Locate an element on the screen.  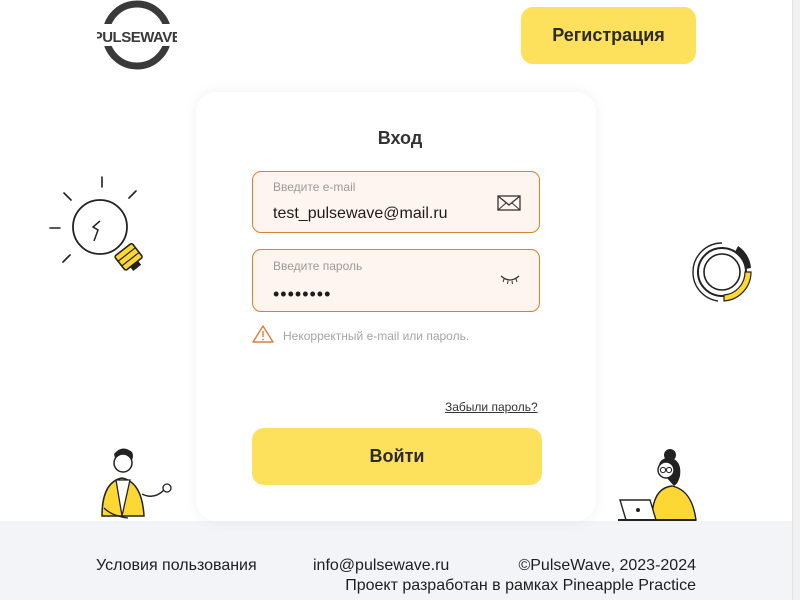
lightbulb-illustration is located at coordinates (98, 225).